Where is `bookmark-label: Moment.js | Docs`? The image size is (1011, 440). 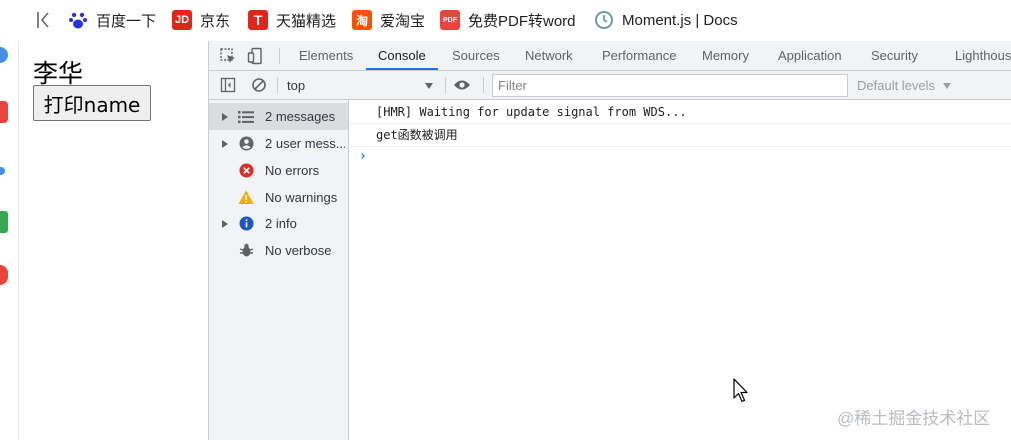 bookmark-label: Moment.js | Docs is located at coordinates (680, 20).